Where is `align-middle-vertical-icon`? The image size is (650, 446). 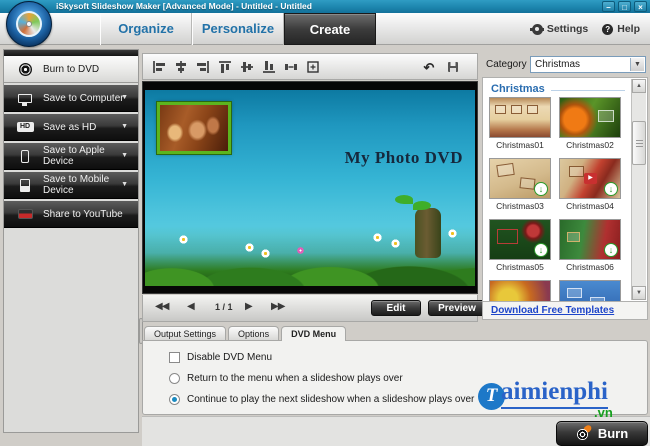
align-middle-vertical-icon is located at coordinates (247, 67).